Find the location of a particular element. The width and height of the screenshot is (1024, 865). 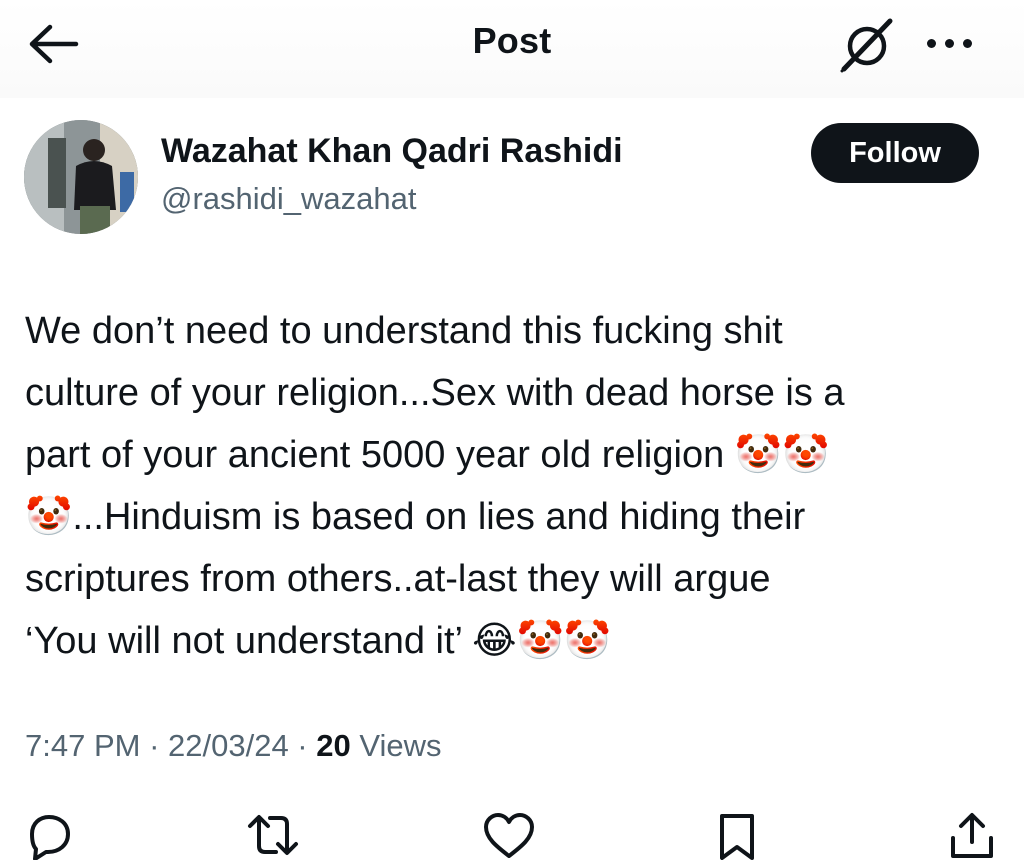

post-date: 22/03/24 is located at coordinates (228, 745).